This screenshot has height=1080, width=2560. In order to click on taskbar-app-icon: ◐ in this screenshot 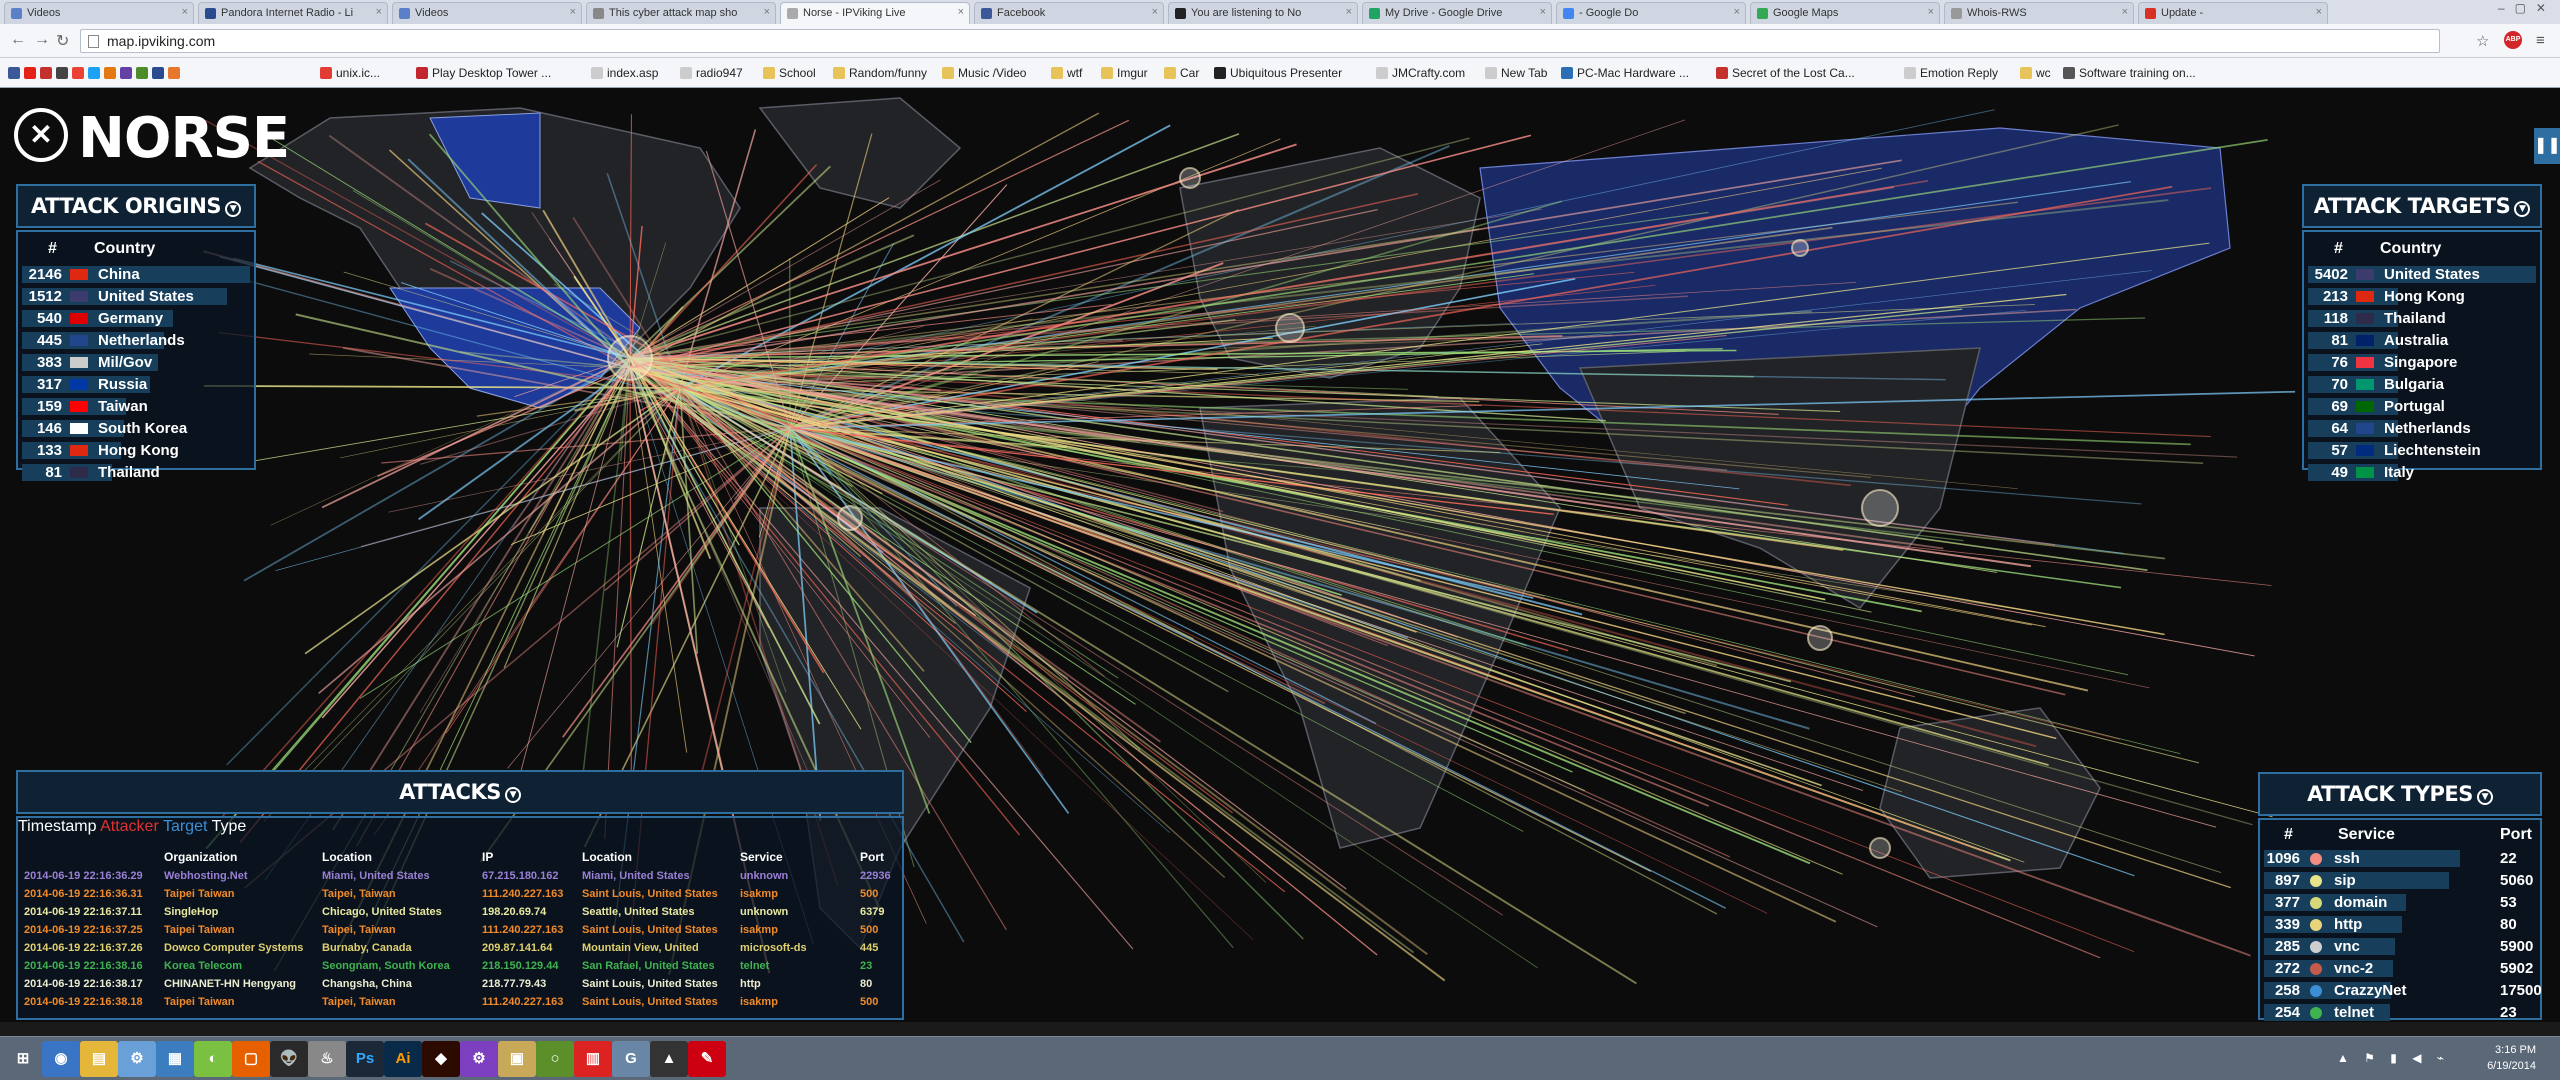, I will do `click(213, 1059)`.